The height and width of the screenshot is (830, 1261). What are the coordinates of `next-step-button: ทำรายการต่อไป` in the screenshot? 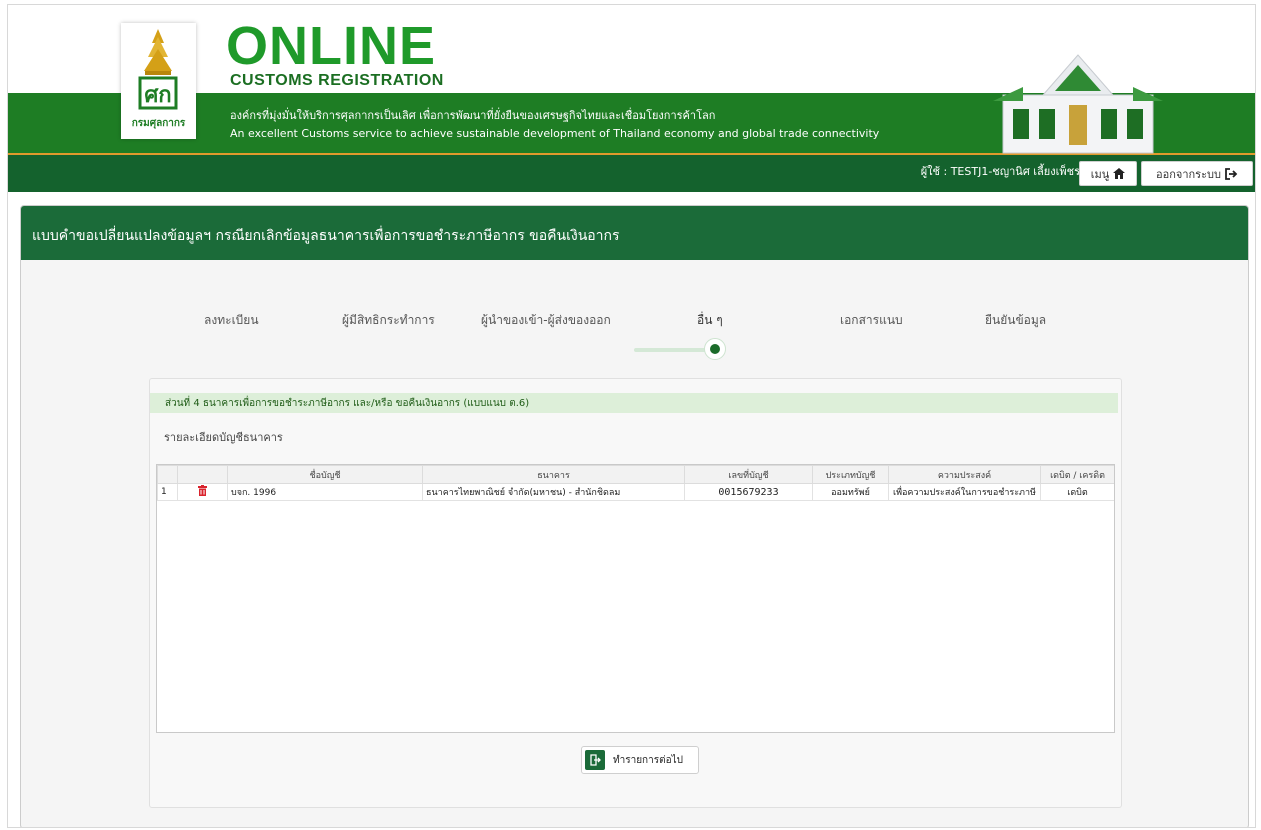 It's located at (640, 760).